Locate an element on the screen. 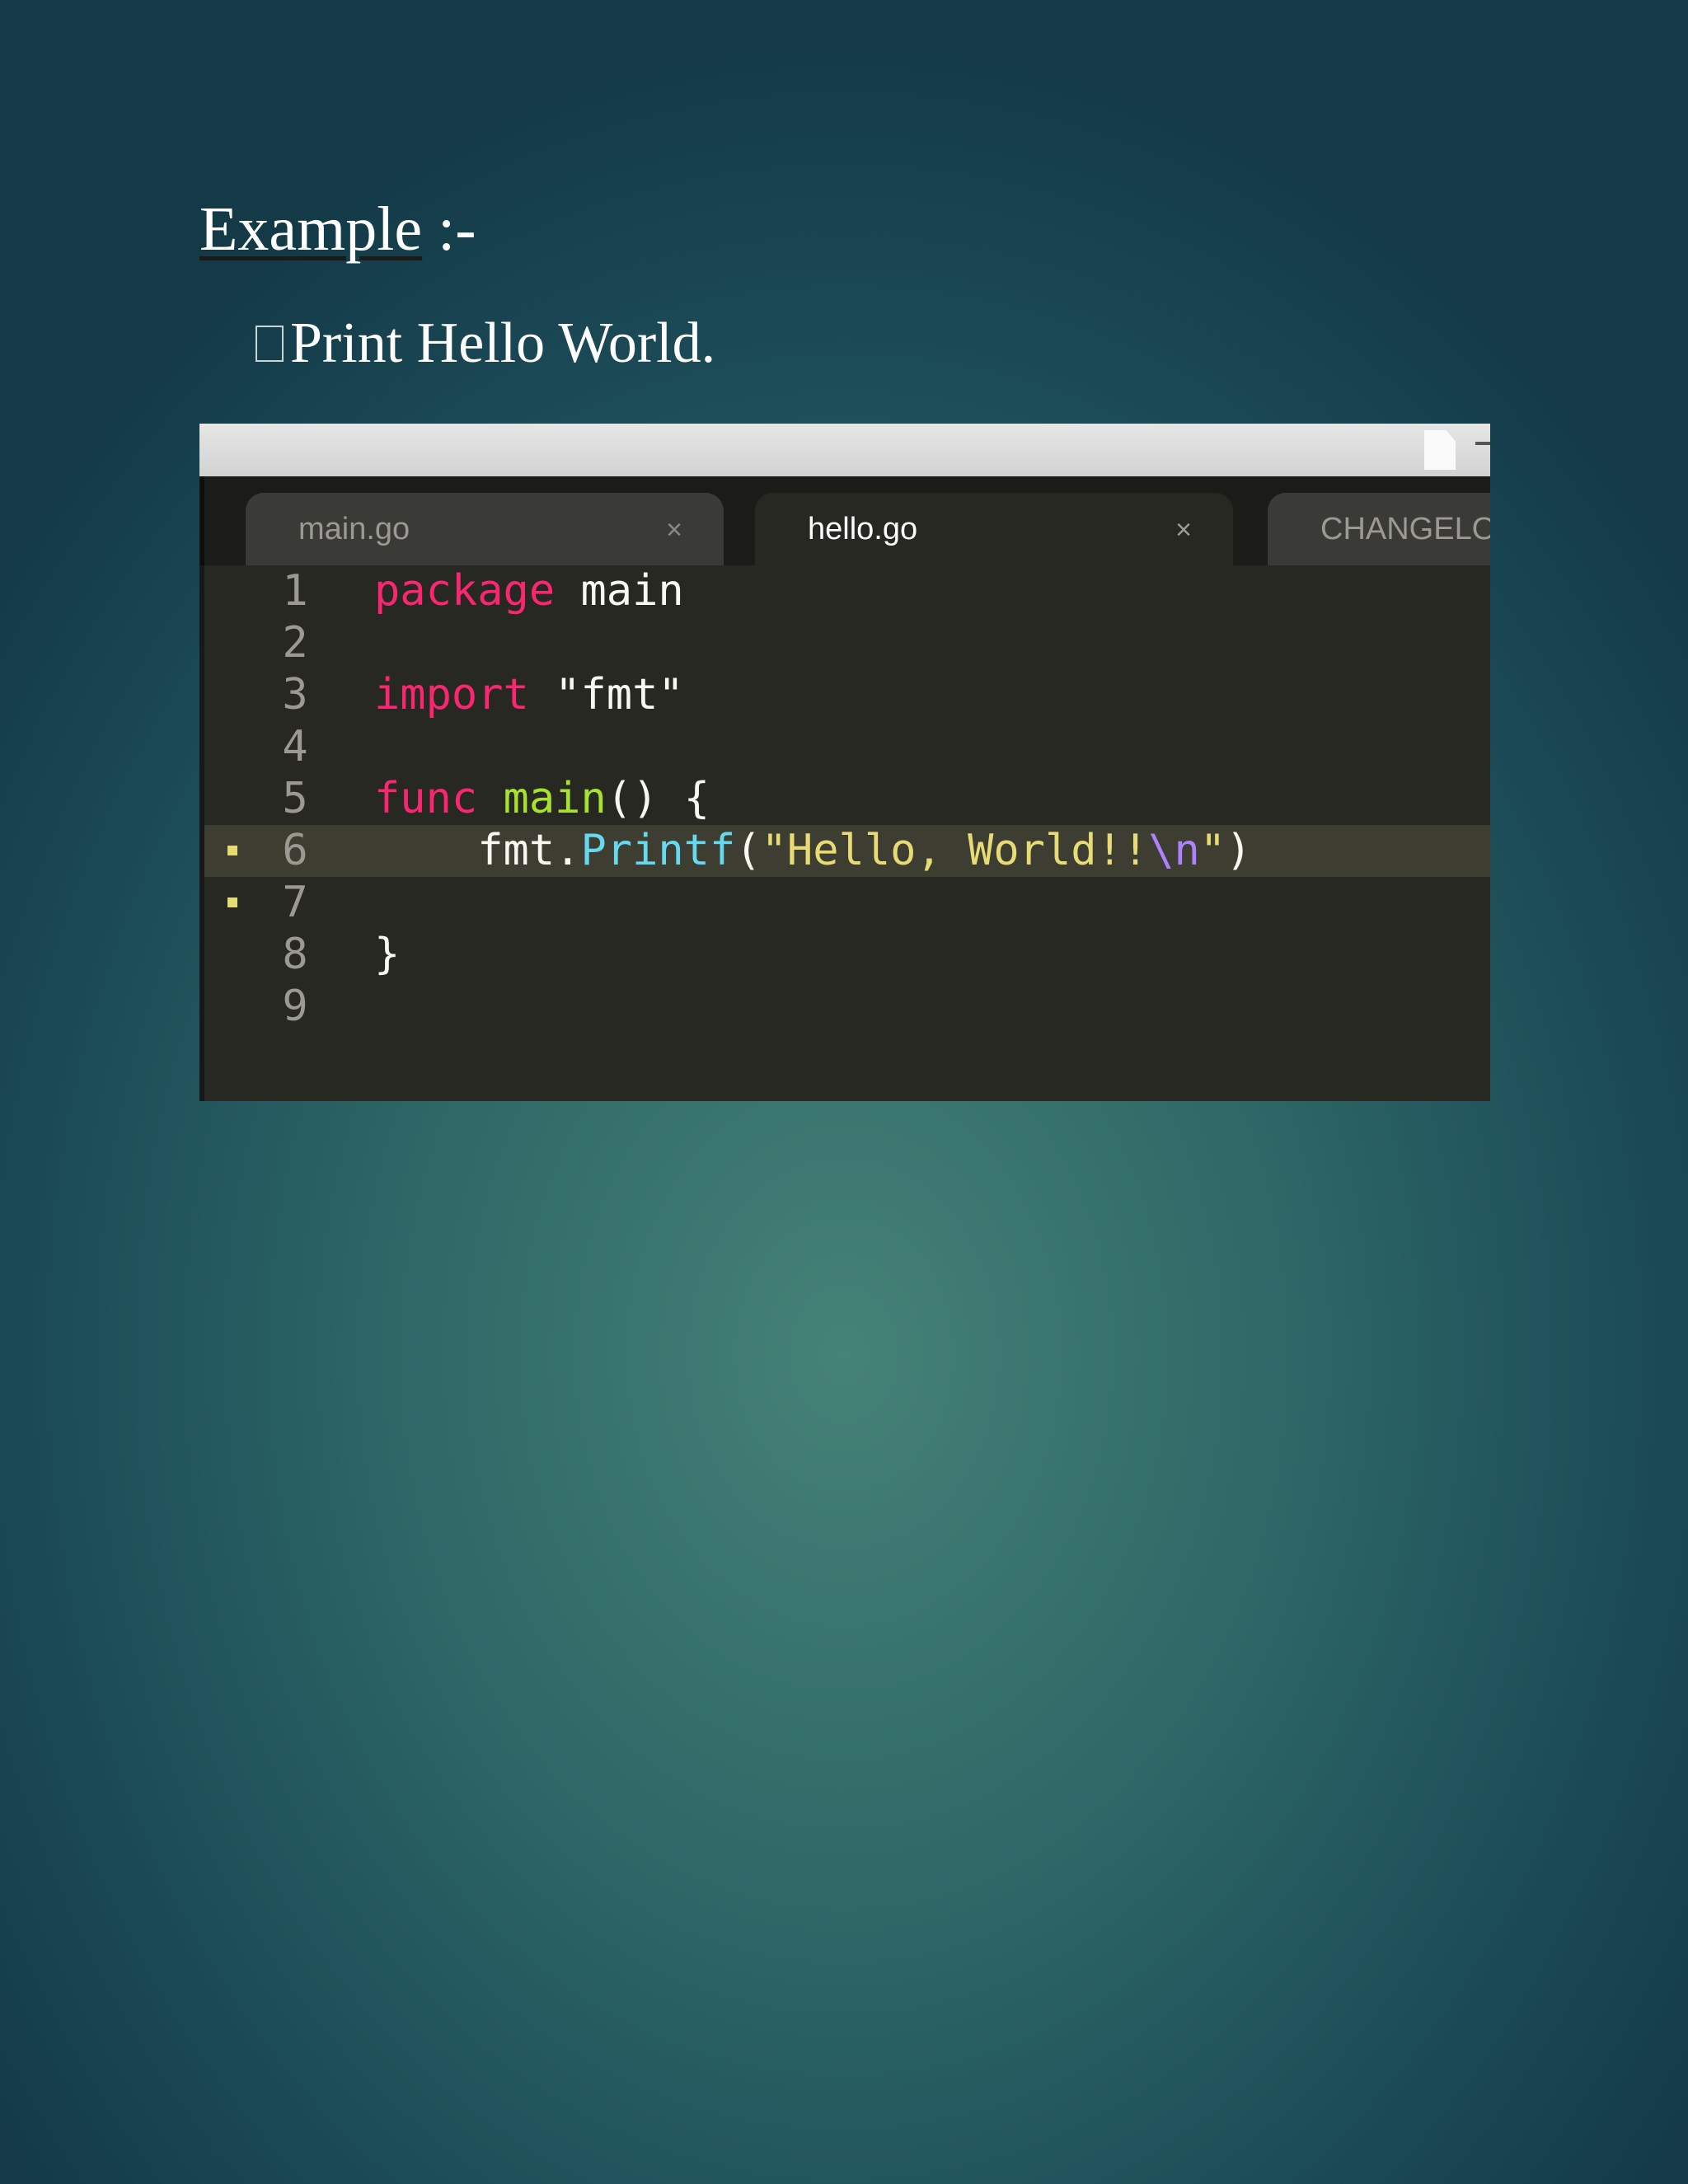 The image size is (1688, 2184). tab-hello-go: hello.go × is located at coordinates (994, 529).